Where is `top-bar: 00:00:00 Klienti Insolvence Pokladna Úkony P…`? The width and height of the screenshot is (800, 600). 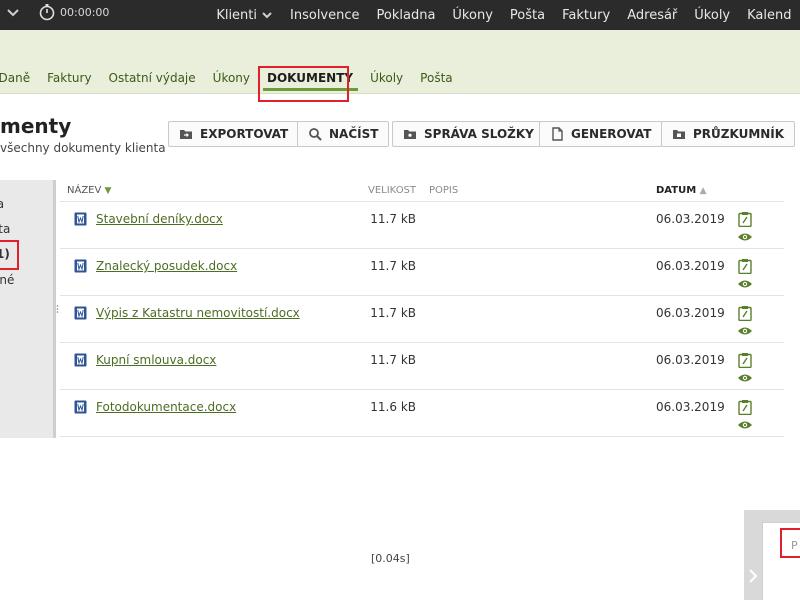 top-bar: 00:00:00 Klienti Insolvence Pokladna Úkony P… is located at coordinates (400, 15).